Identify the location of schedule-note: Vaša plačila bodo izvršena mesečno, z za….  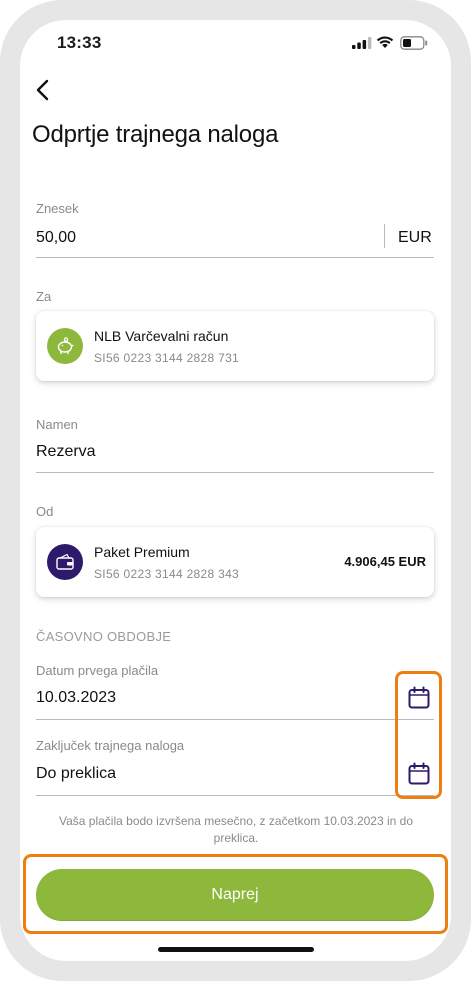
(236, 829).